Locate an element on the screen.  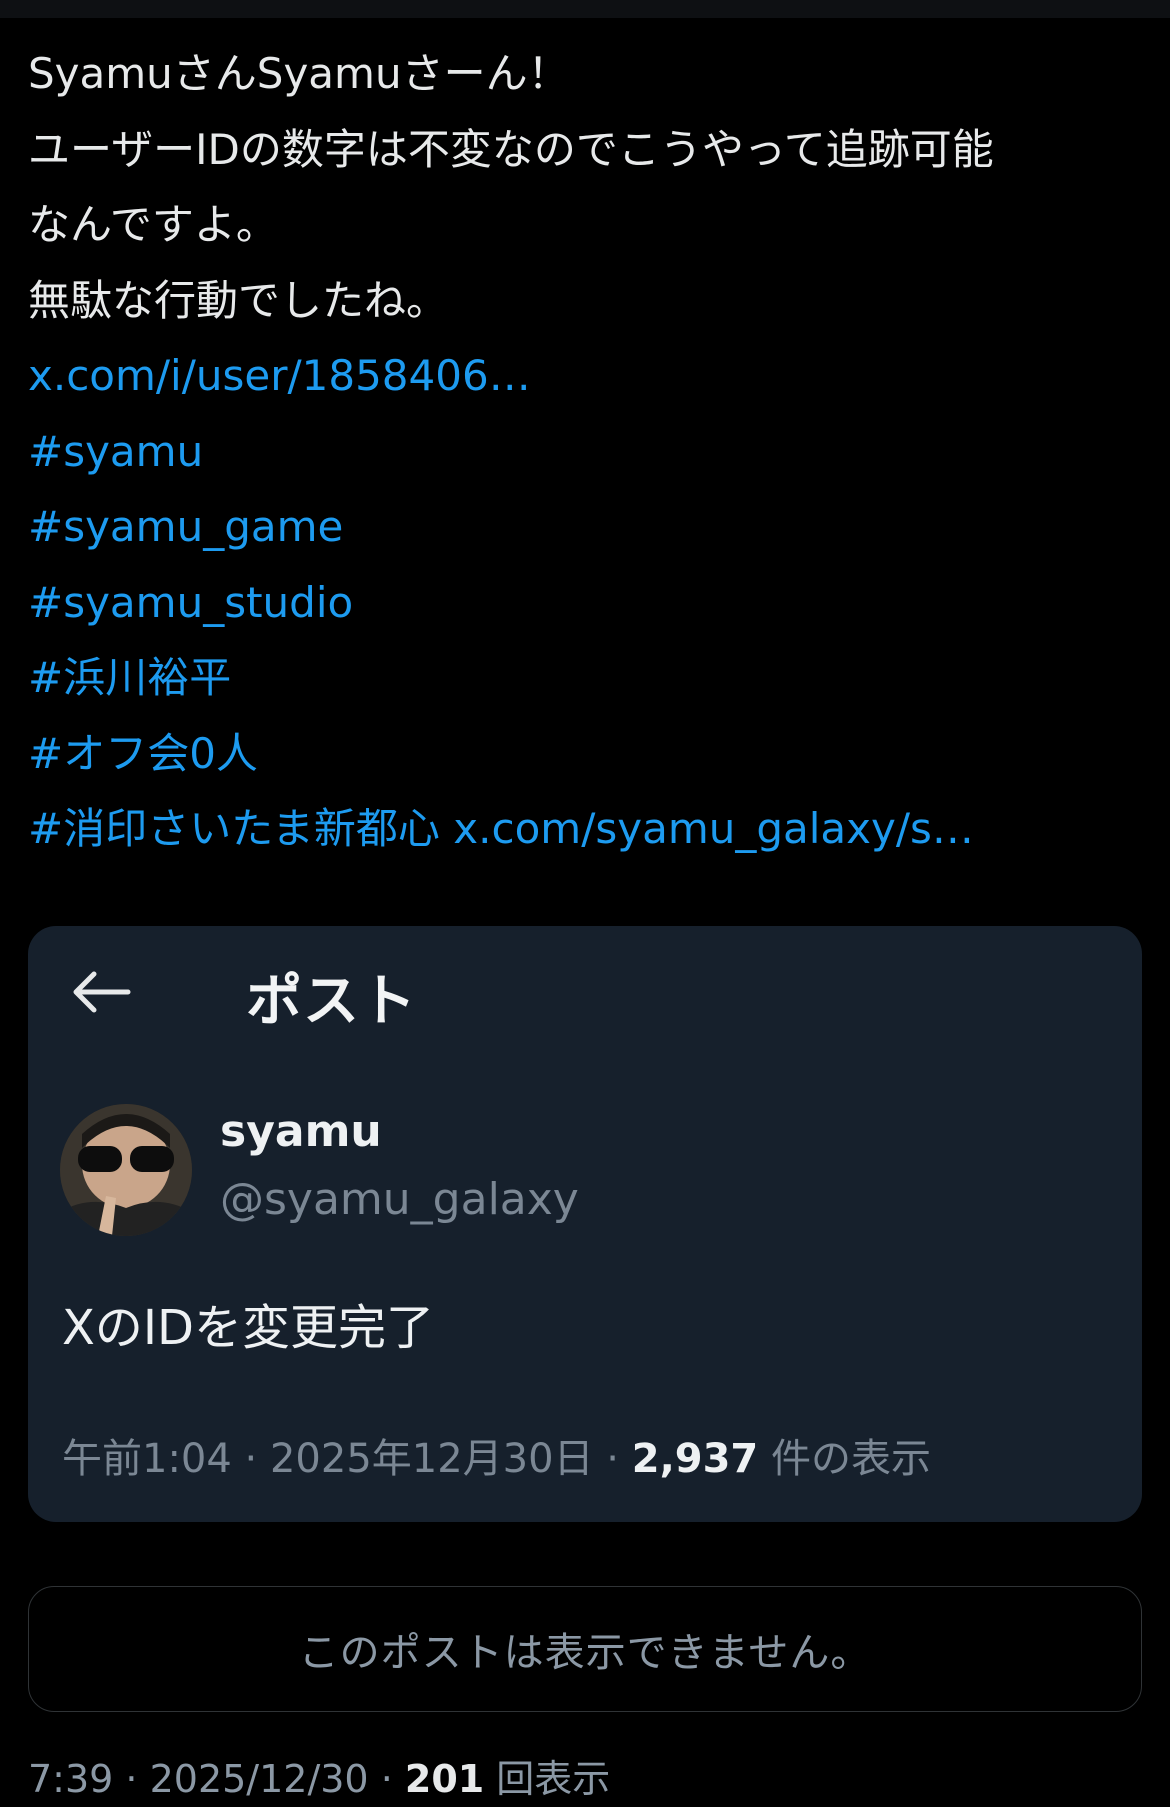
hashtag-offkai: #オフ会0人 is located at coordinates (588, 754).